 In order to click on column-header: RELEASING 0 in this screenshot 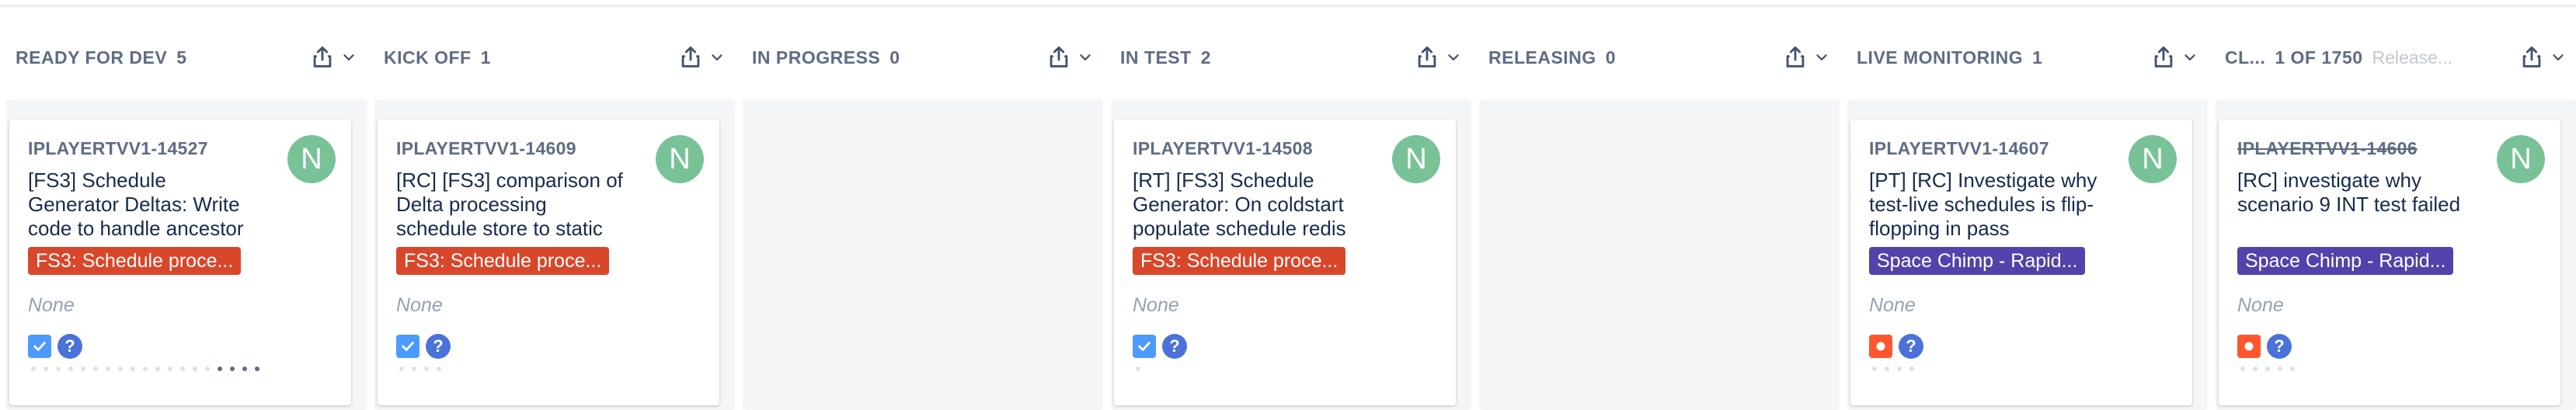, I will do `click(1660, 57)`.